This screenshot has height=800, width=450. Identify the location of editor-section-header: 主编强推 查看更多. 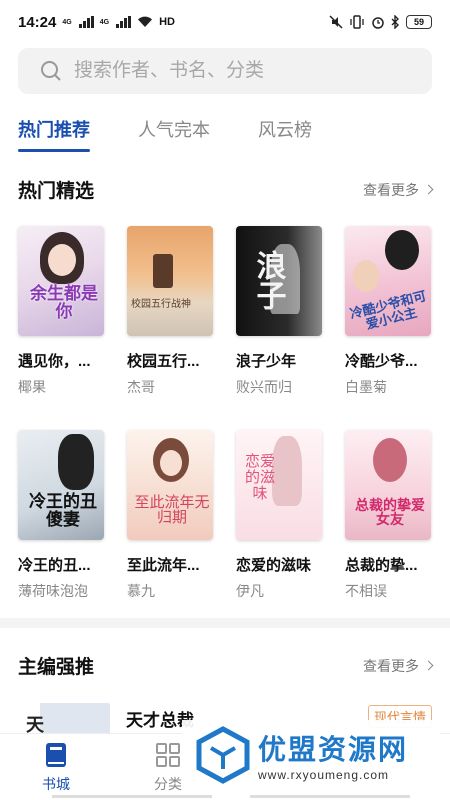
(226, 665).